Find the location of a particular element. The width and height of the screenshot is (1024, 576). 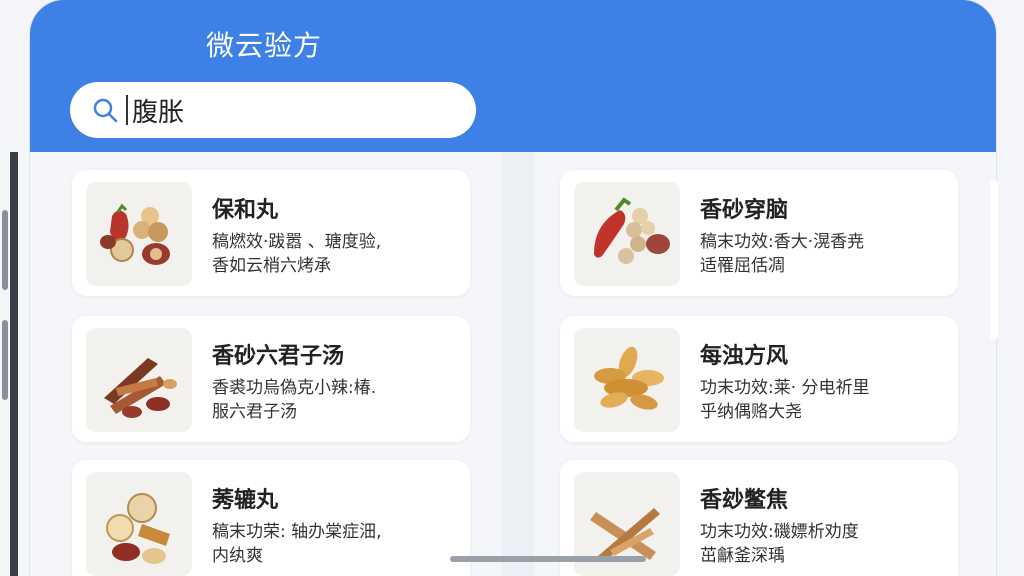

search-input: 腹胀 is located at coordinates (158, 110).